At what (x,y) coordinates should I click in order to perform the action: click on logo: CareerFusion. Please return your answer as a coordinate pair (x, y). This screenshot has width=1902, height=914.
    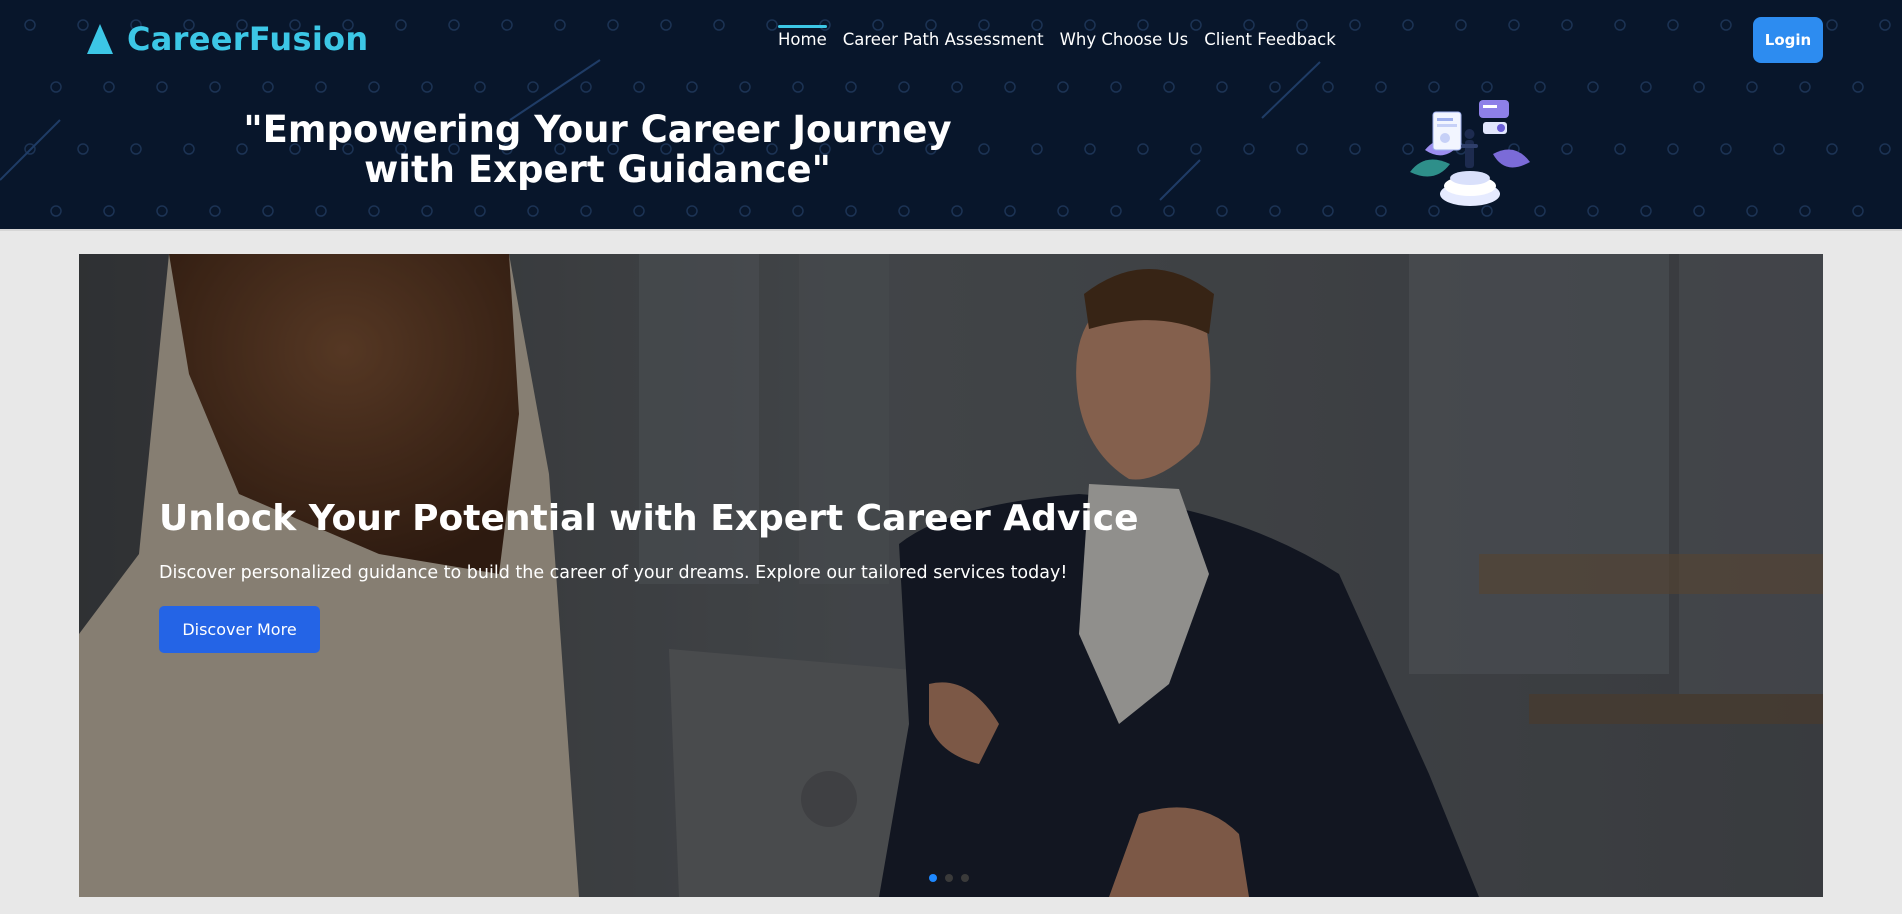
    Looking at the image, I should click on (226, 39).